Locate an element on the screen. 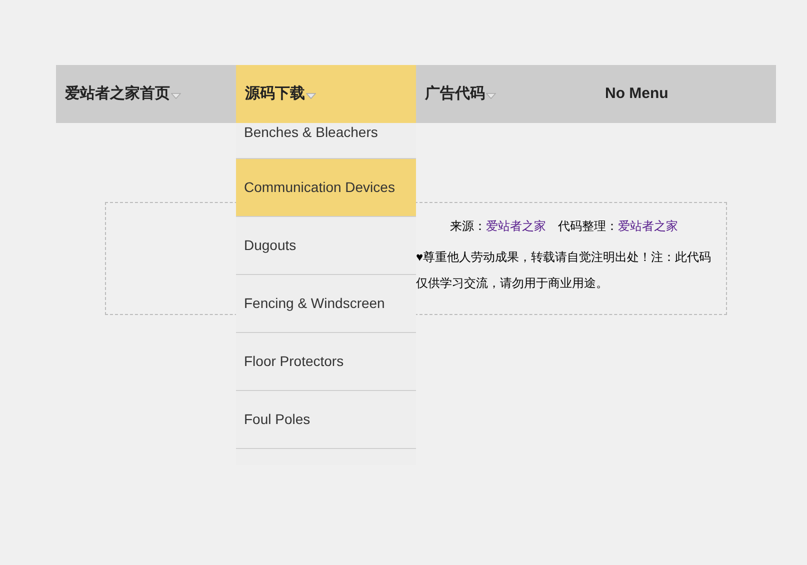 The width and height of the screenshot is (807, 565). editor-label: 代码整理： is located at coordinates (588, 226).